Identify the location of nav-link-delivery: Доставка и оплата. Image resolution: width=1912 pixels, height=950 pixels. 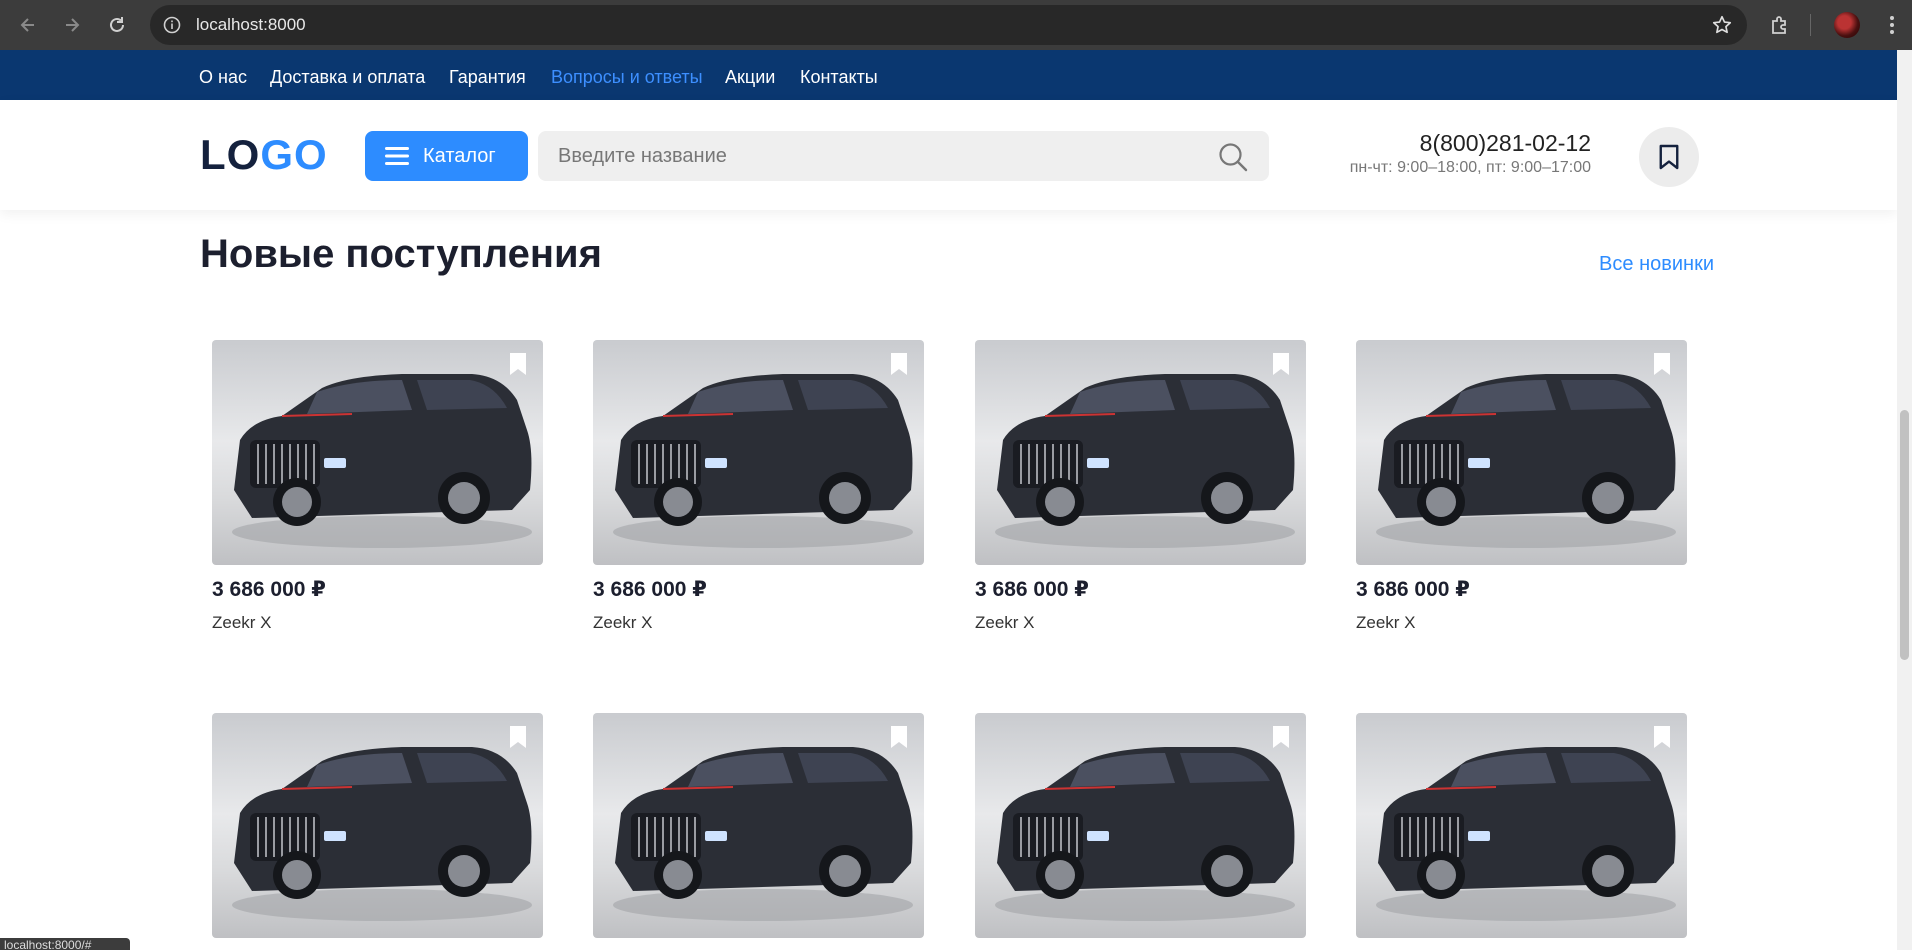
(347, 77).